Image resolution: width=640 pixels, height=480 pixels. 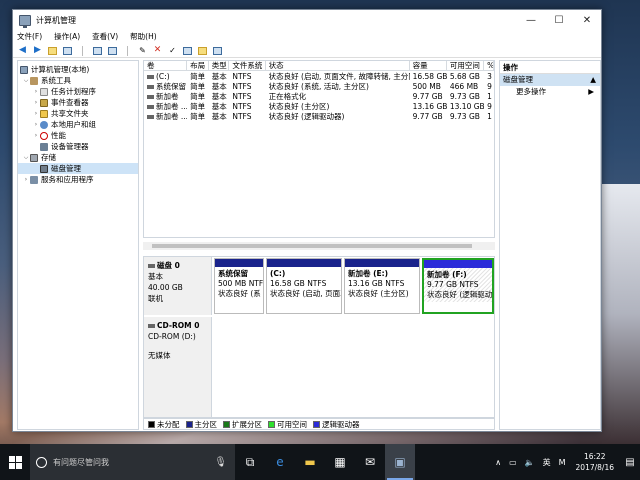 I want to click on partition-size: 13.16 GB NTFS, so click(x=376, y=283).